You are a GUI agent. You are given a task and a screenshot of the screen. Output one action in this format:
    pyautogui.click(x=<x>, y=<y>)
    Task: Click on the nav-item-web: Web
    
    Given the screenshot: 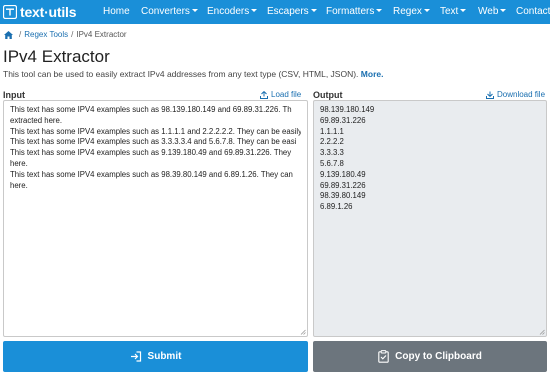 What is the action you would take?
    pyautogui.click(x=492, y=11)
    